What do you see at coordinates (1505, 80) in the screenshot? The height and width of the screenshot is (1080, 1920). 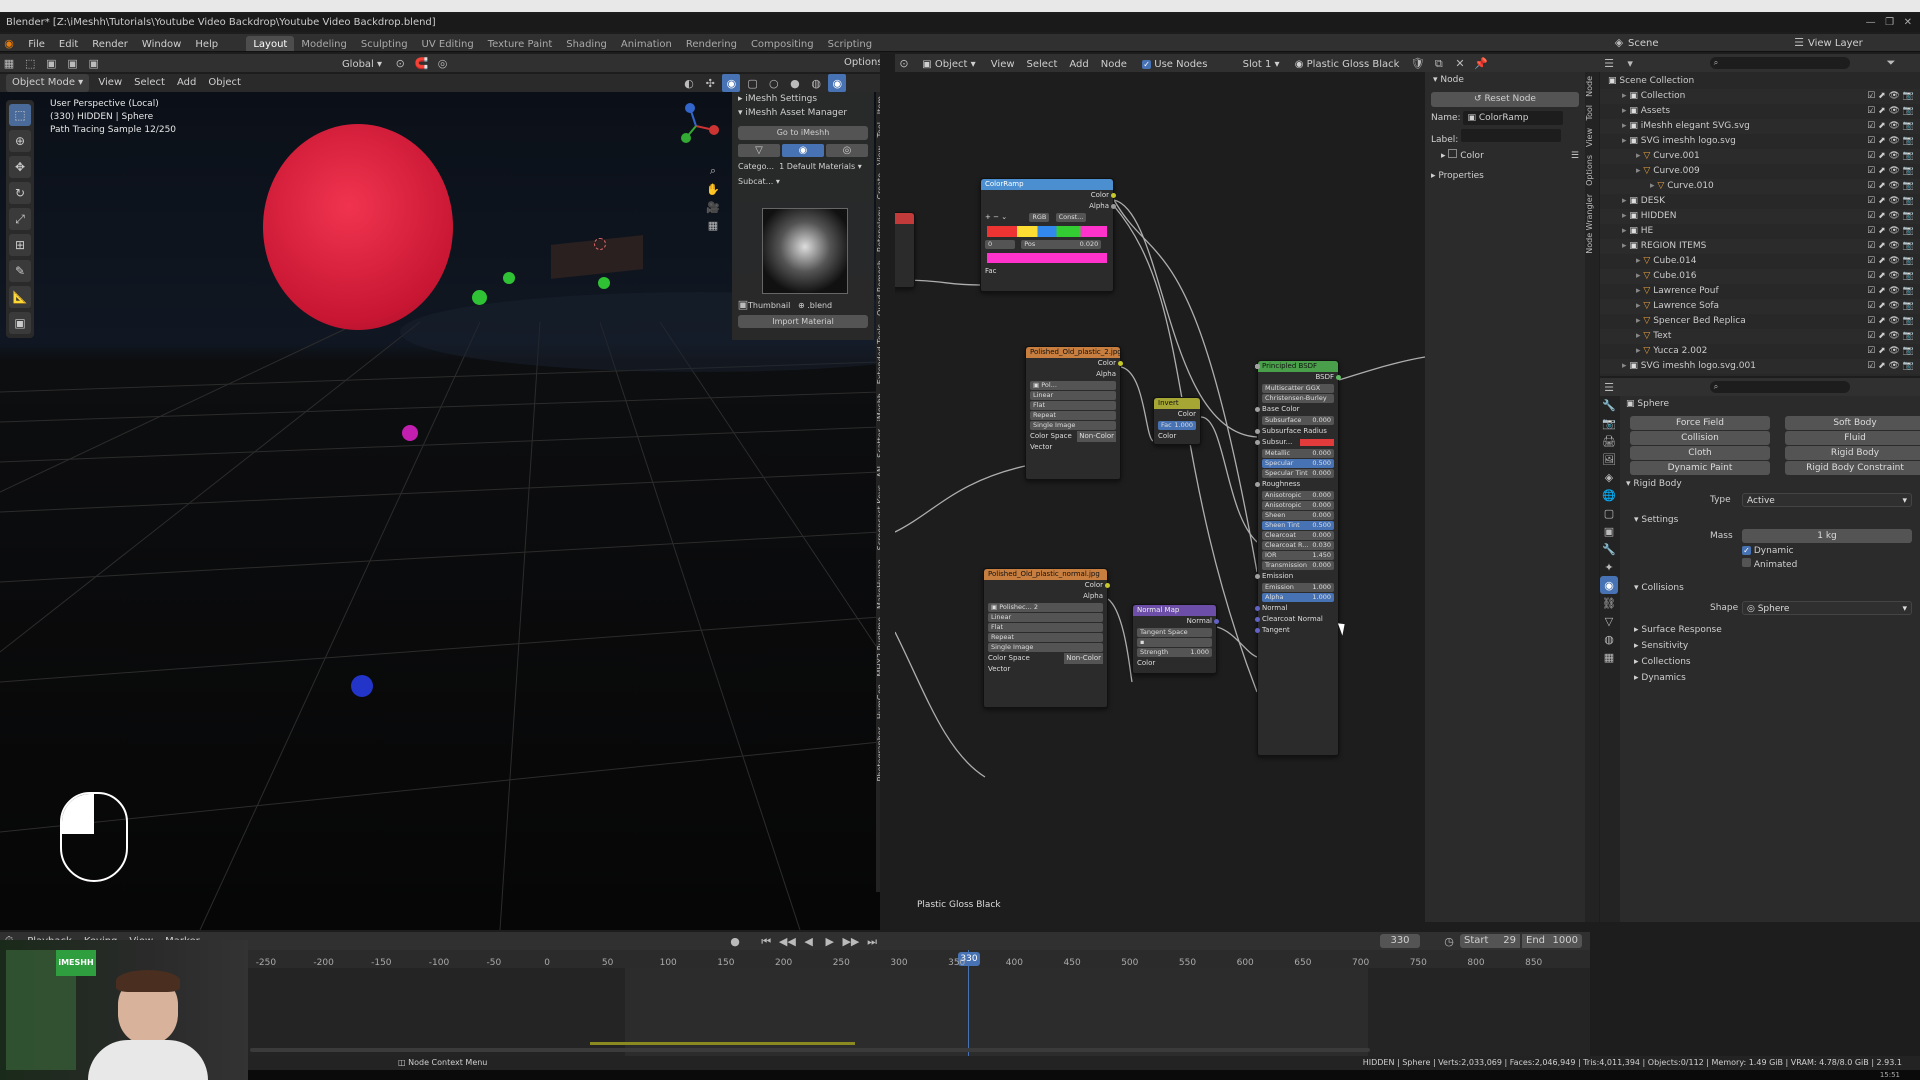 I see `node-section-header: ▾ Node` at bounding box center [1505, 80].